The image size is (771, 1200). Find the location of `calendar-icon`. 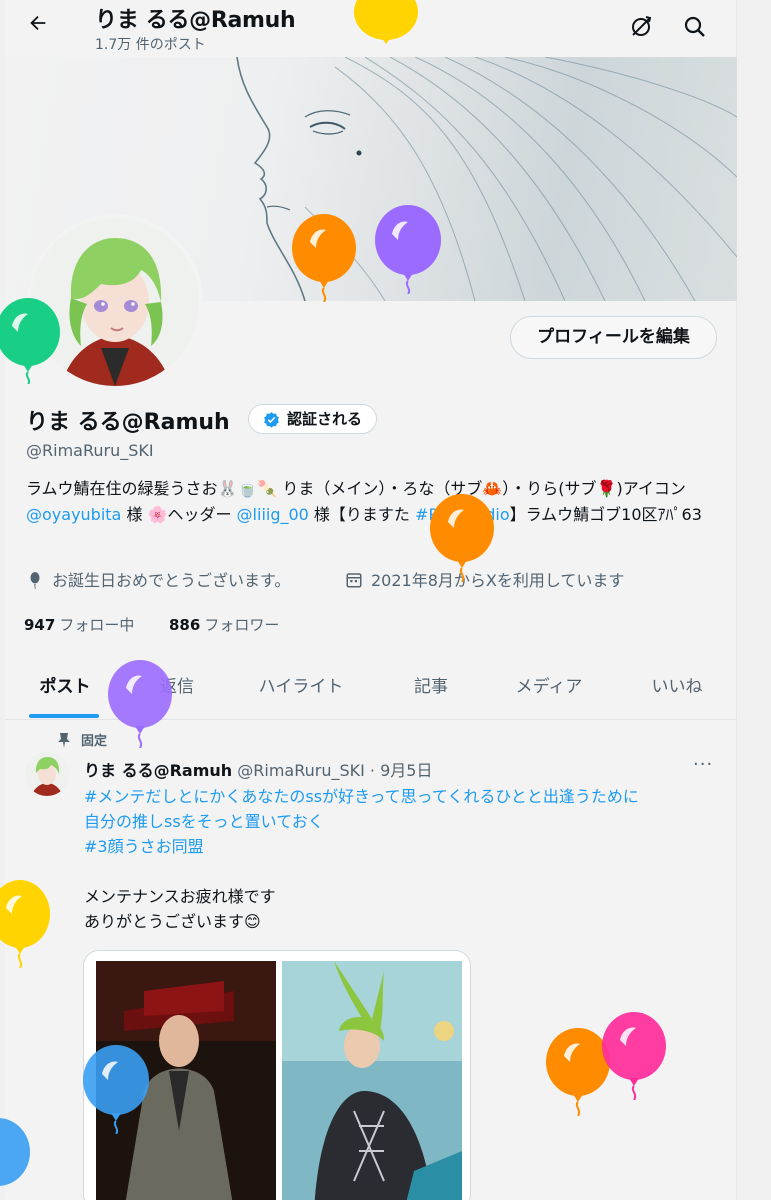

calendar-icon is located at coordinates (354, 580).